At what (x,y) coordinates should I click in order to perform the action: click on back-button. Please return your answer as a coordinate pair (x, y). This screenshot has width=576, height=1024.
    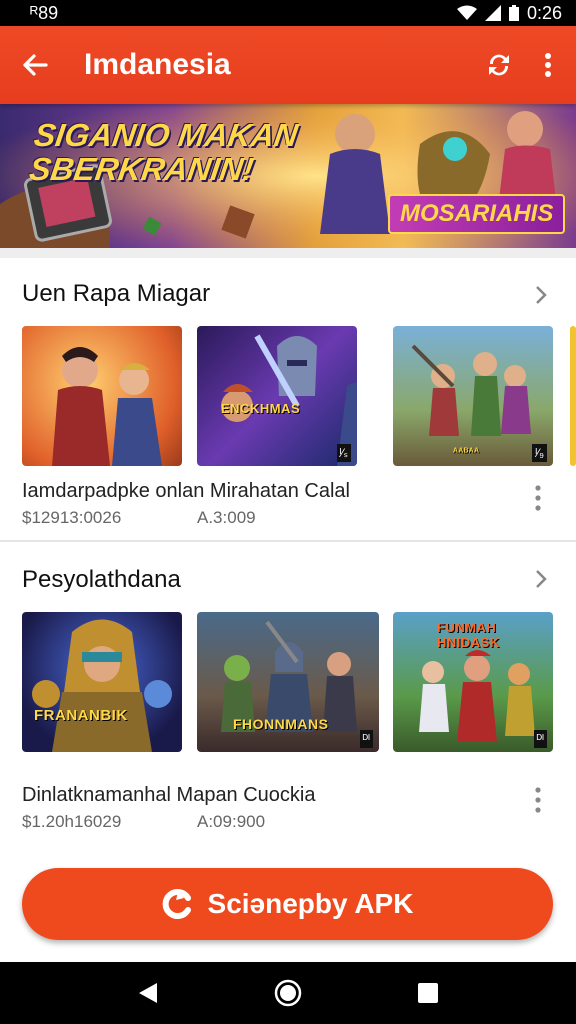
    Looking at the image, I should click on (35, 65).